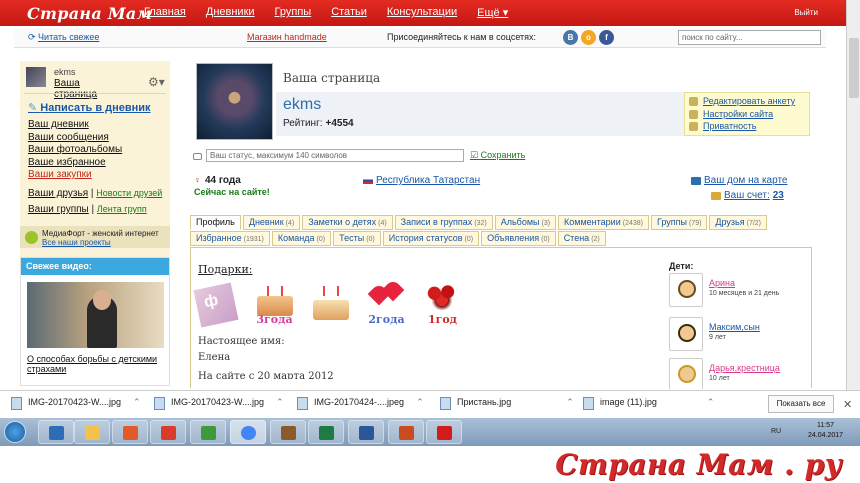  What do you see at coordinates (230, 238) in the screenshot?
I see `tab-favorites: Избранное (1931)` at bounding box center [230, 238].